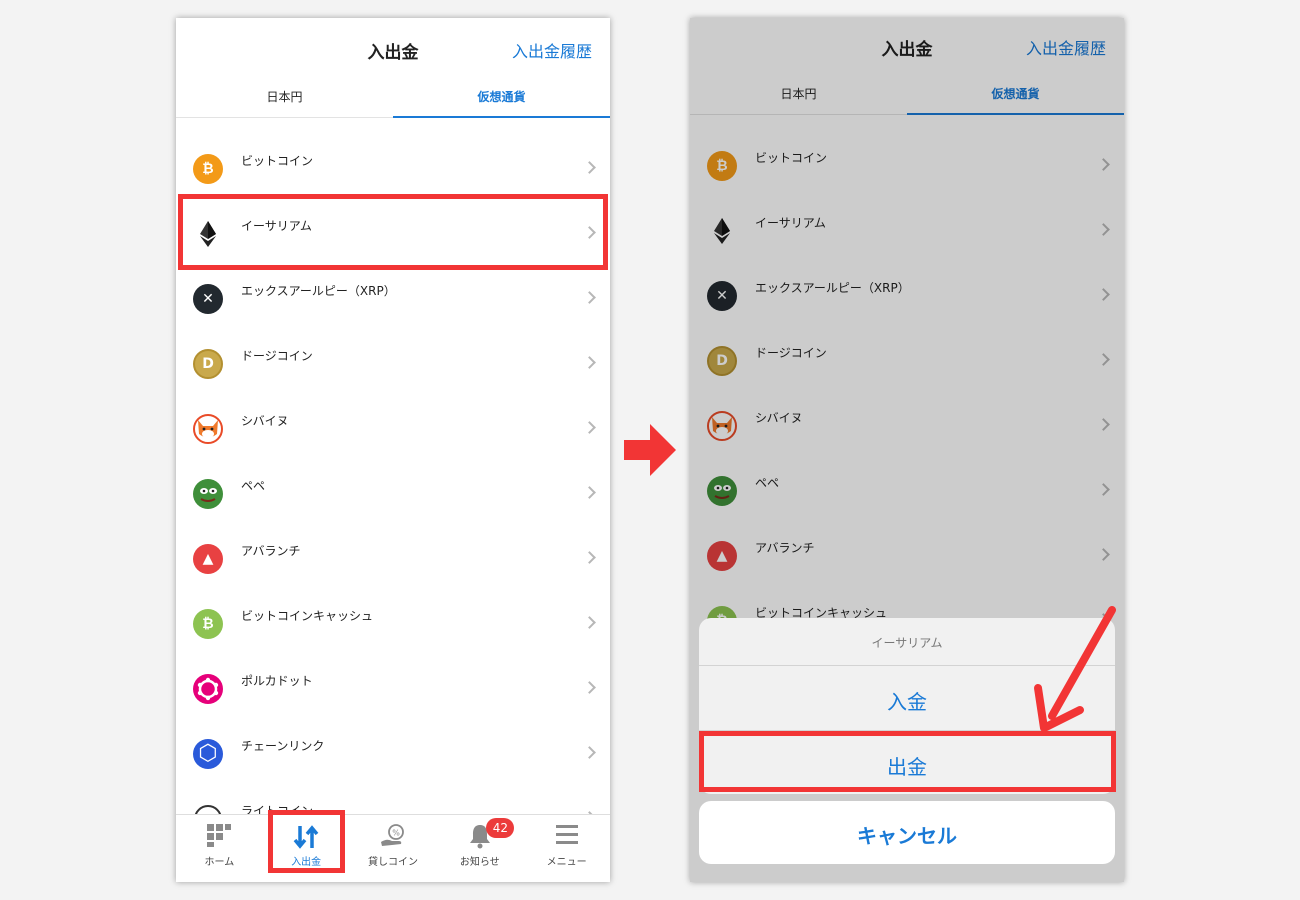 This screenshot has width=1300, height=900. What do you see at coordinates (907, 832) in the screenshot?
I see `cancel-button: キャンセル` at bounding box center [907, 832].